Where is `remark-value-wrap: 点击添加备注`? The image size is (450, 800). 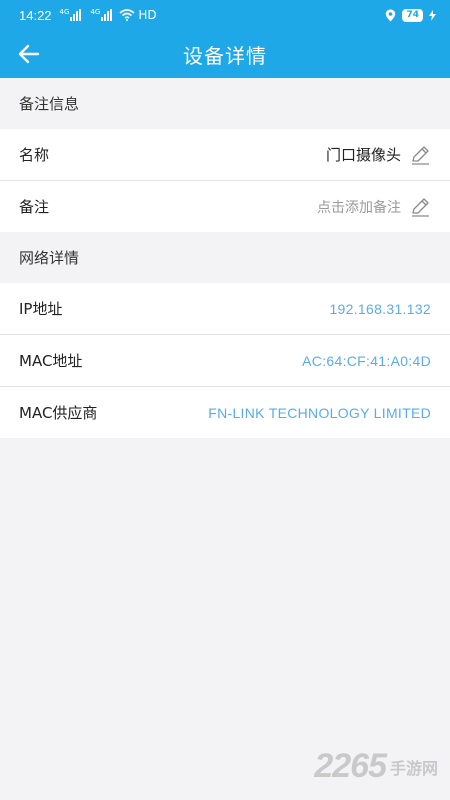 remark-value-wrap: 点击添加备注 is located at coordinates (374, 207).